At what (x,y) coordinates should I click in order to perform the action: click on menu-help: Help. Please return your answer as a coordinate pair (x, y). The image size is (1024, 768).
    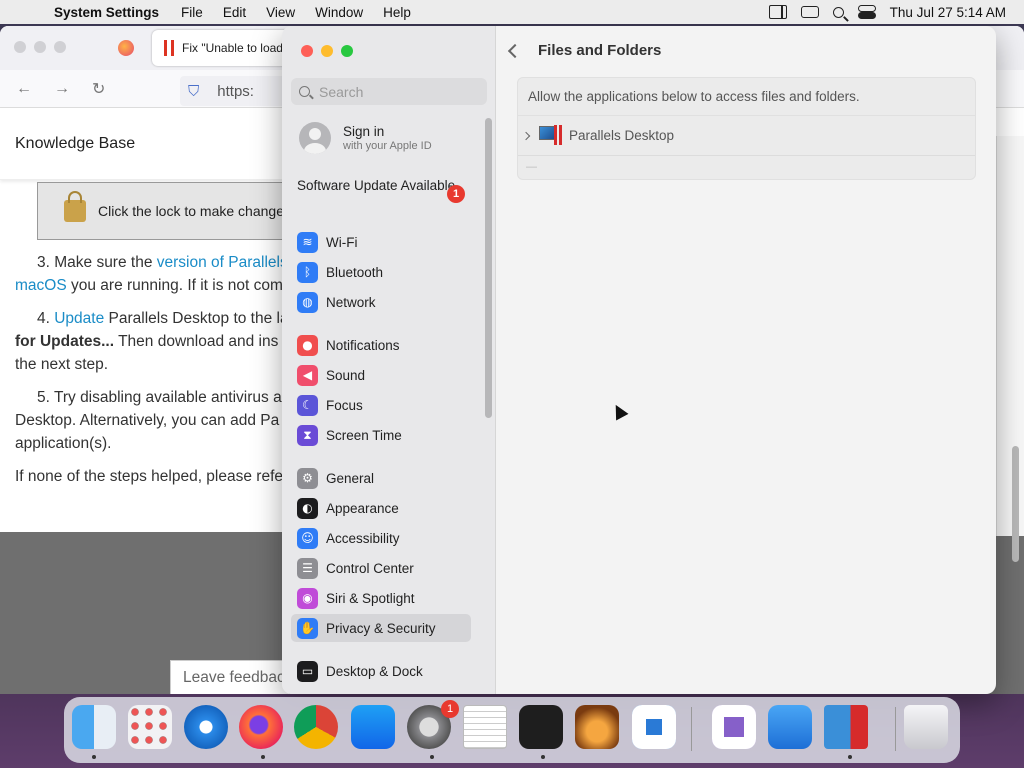
    Looking at the image, I should click on (397, 12).